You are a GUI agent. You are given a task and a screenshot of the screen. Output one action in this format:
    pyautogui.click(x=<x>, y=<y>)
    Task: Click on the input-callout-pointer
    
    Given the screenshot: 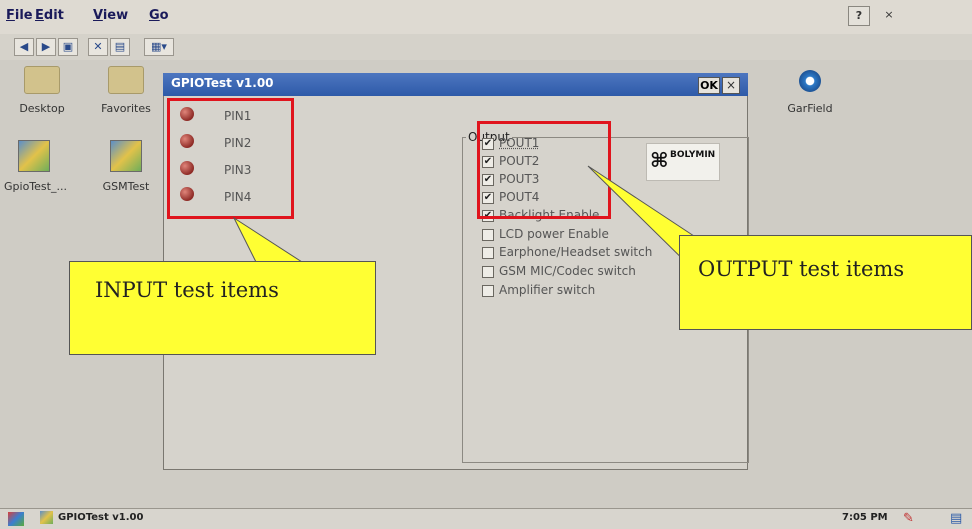 What is the action you would take?
    pyautogui.click(x=268, y=239)
    